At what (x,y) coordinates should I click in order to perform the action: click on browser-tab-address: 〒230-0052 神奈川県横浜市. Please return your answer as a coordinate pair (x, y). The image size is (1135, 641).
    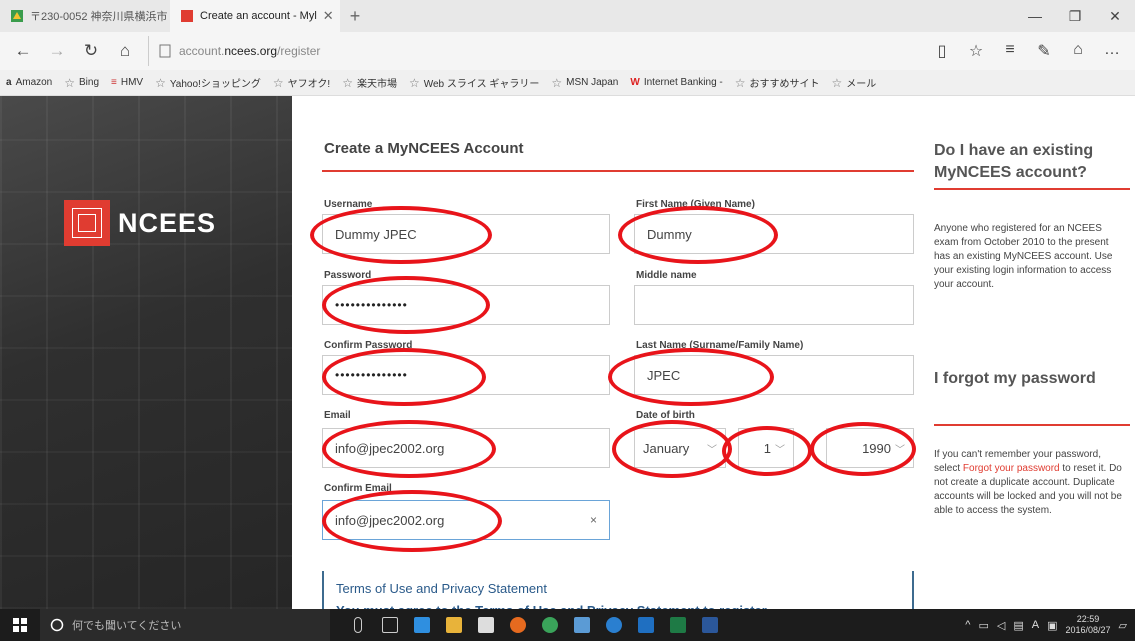
    Looking at the image, I should click on (85, 16).